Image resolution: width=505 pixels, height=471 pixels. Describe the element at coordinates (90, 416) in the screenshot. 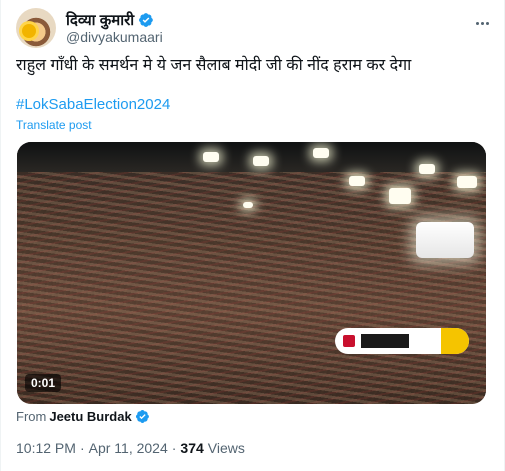

I see `source-user-link: Jeetu Burdak` at that location.